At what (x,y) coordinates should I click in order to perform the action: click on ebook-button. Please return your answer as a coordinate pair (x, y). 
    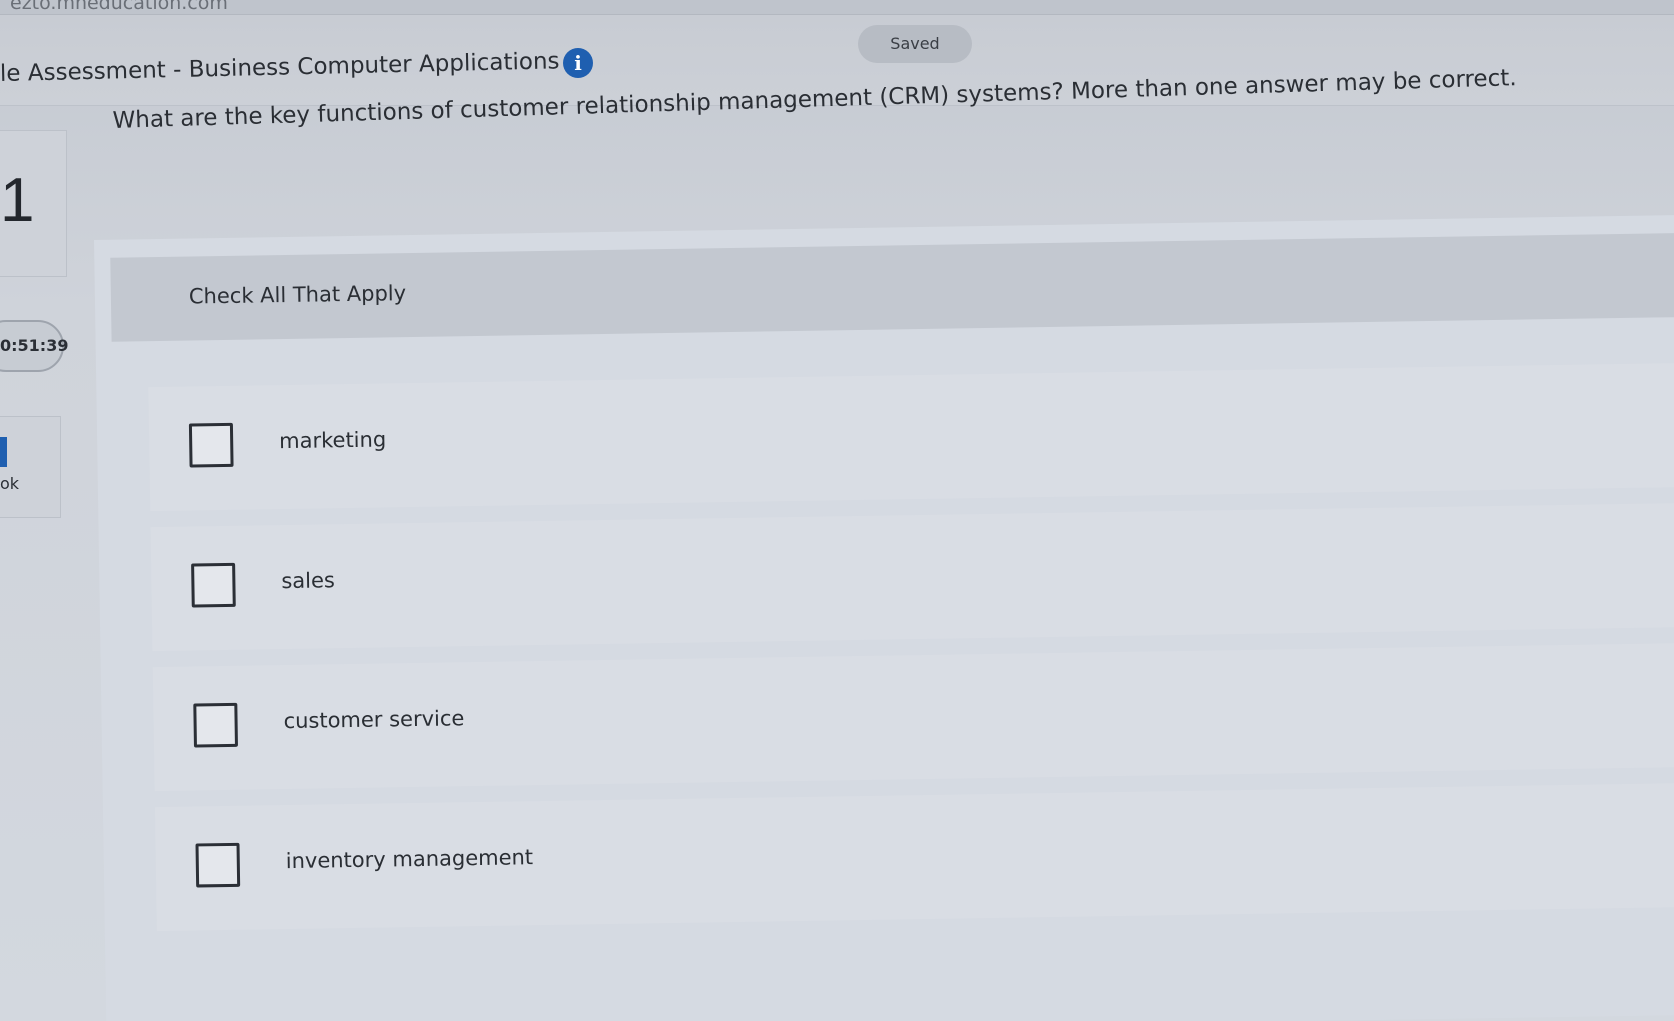
    Looking at the image, I should click on (30, 467).